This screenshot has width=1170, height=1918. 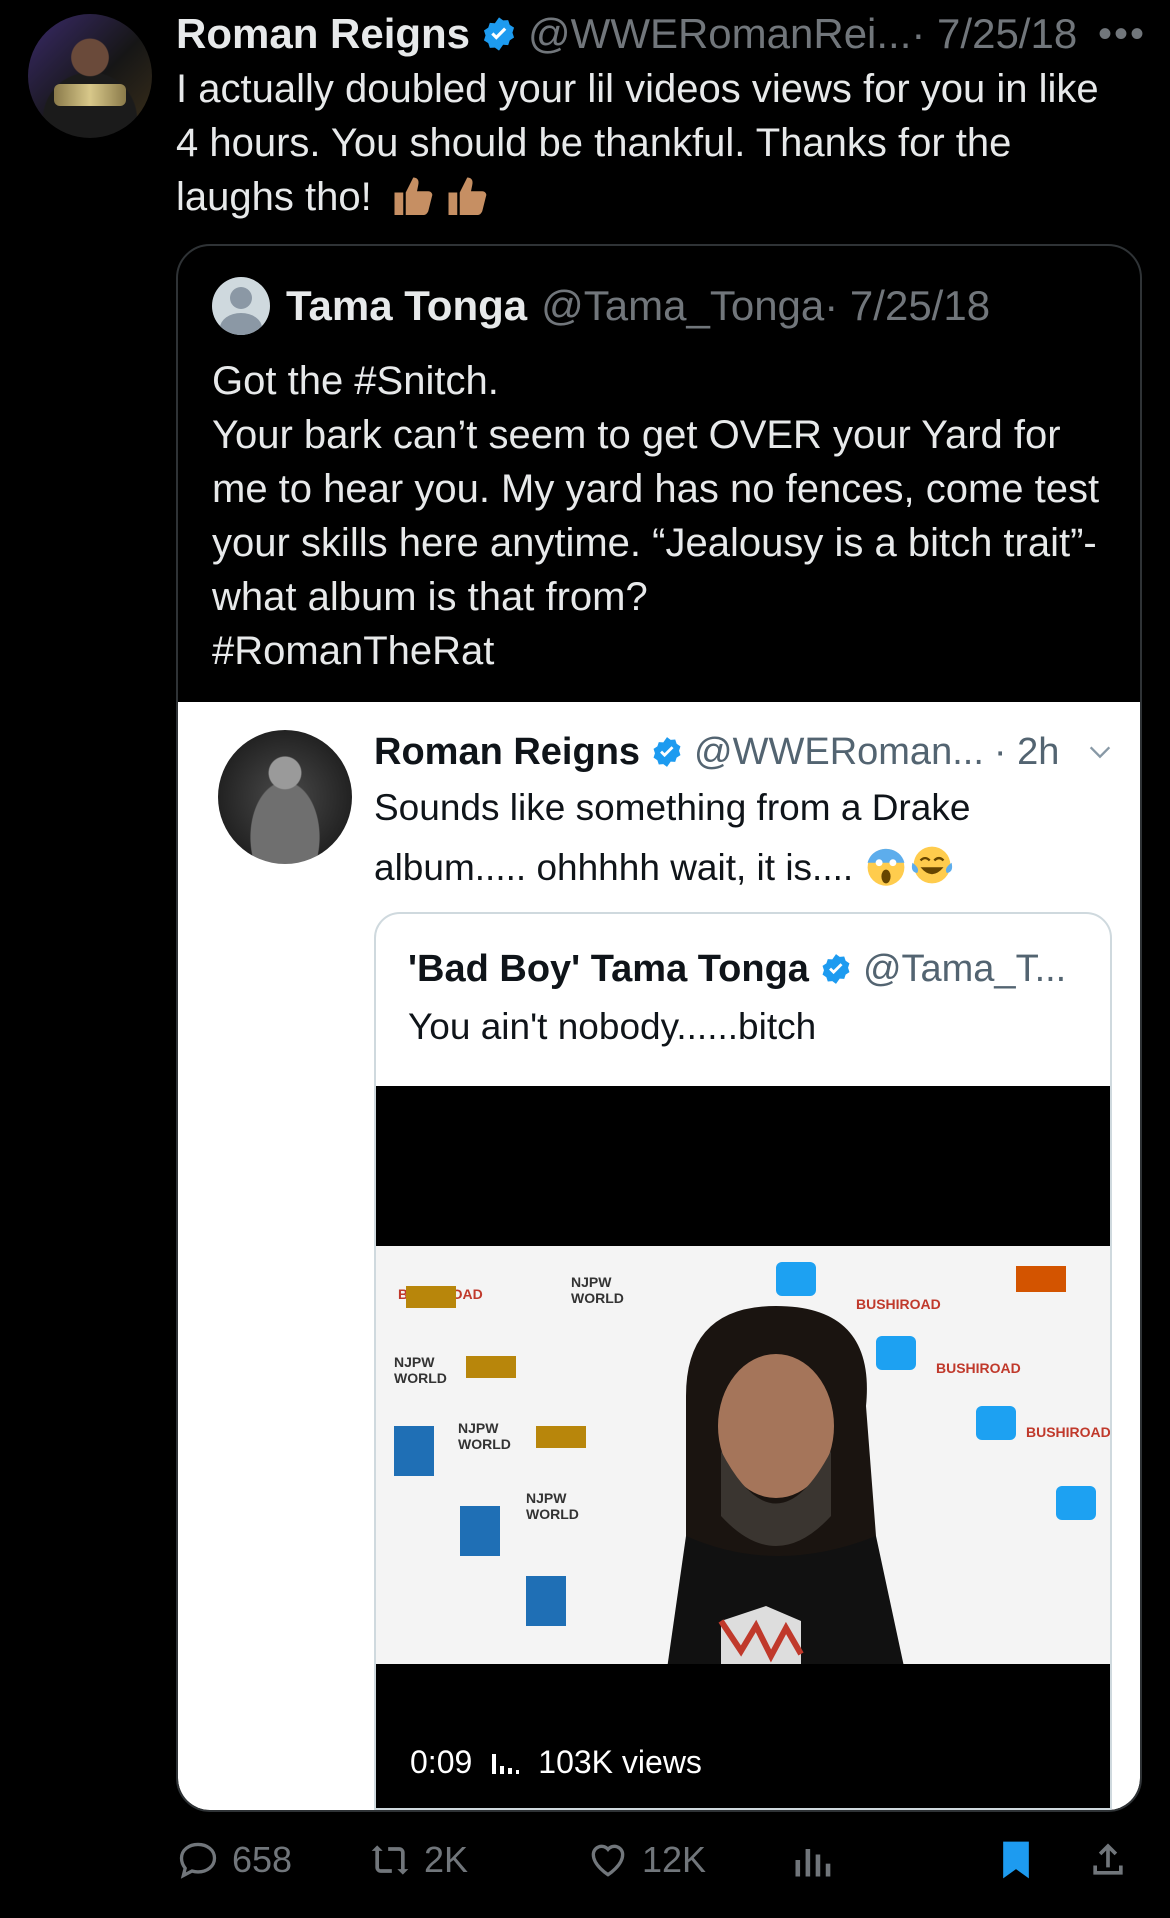 I want to click on author-name: Roman Reigns, so click(x=323, y=34).